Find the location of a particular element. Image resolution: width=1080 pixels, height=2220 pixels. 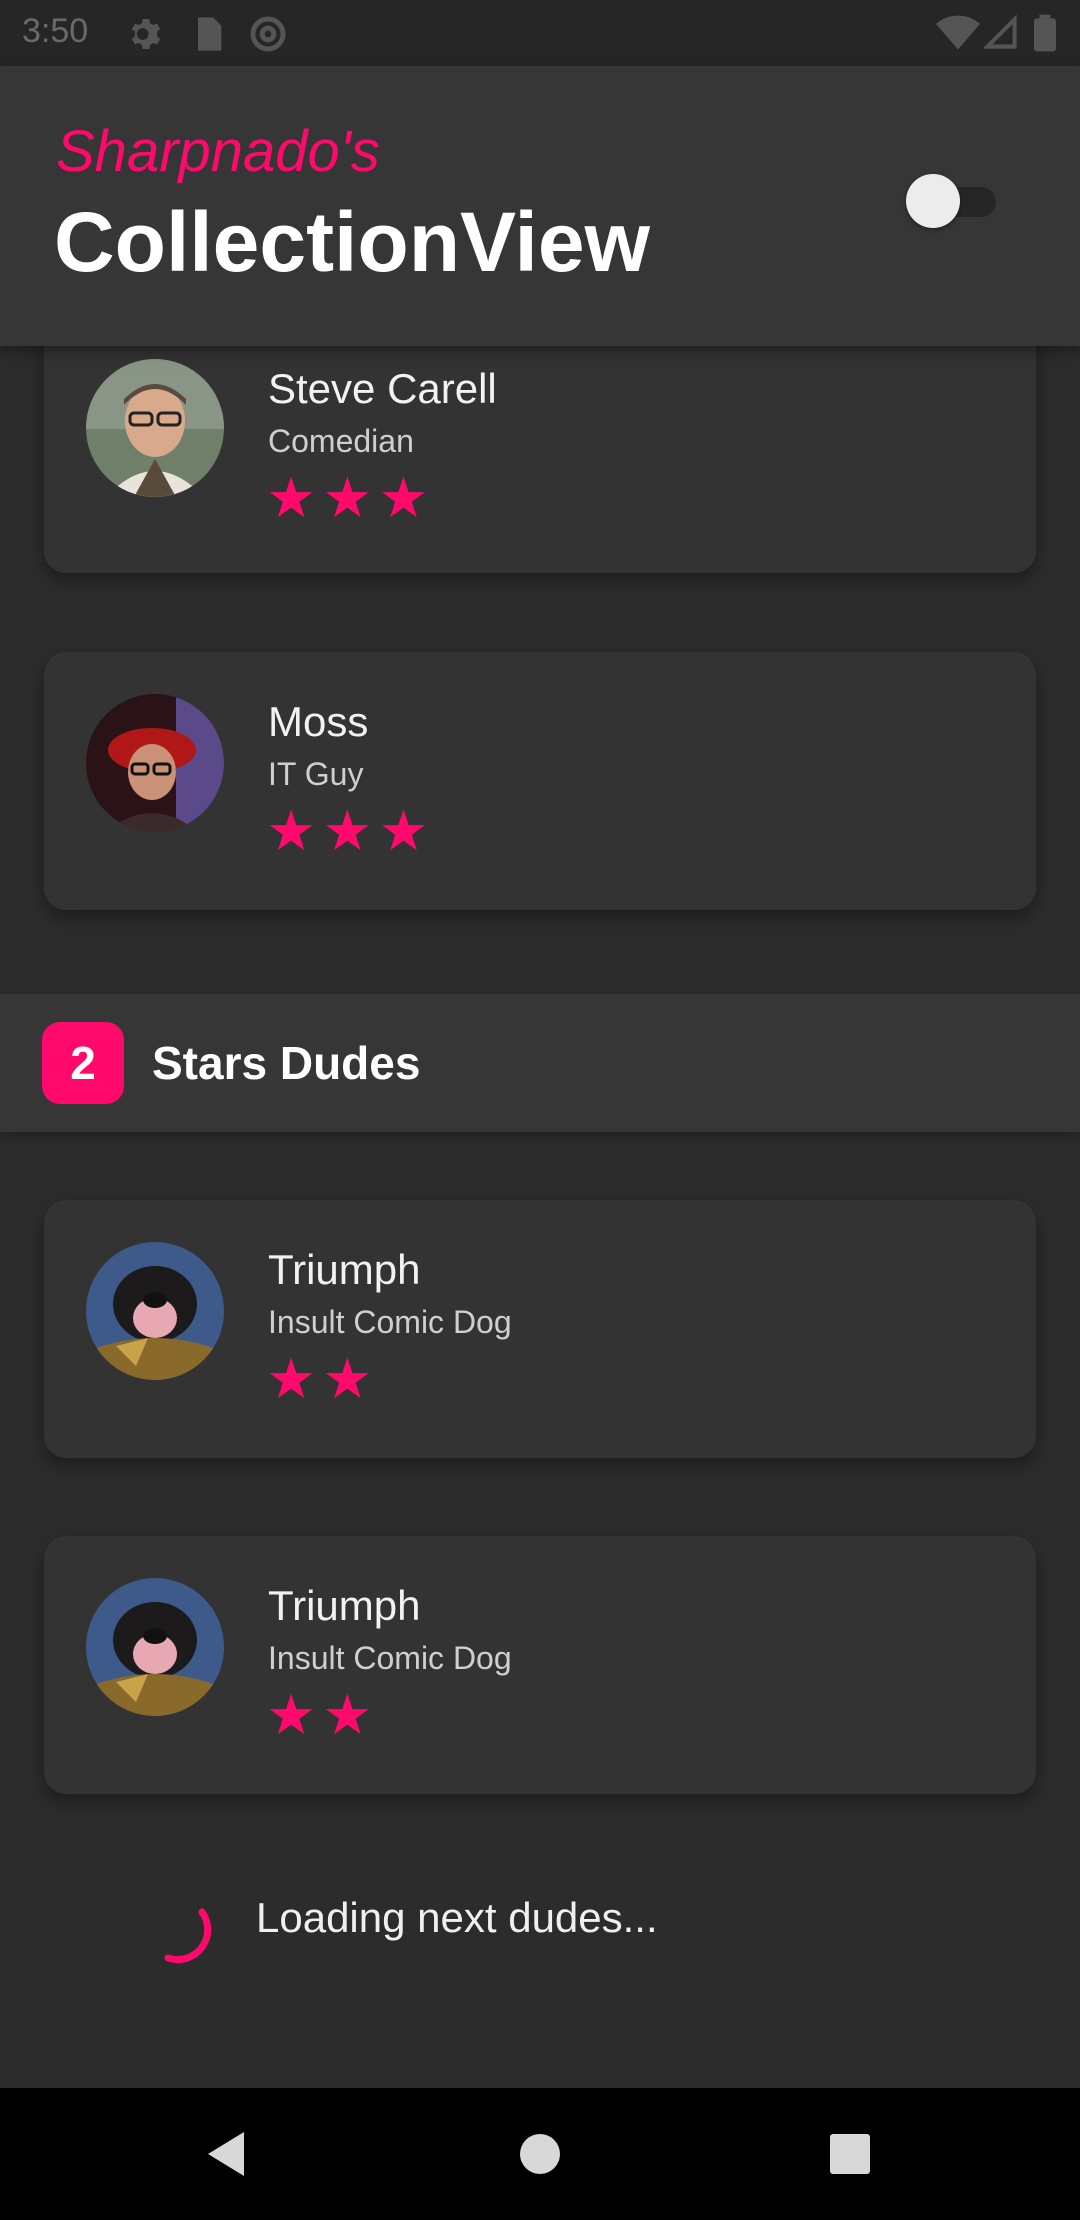

toggle-thumb is located at coordinates (933, 201).